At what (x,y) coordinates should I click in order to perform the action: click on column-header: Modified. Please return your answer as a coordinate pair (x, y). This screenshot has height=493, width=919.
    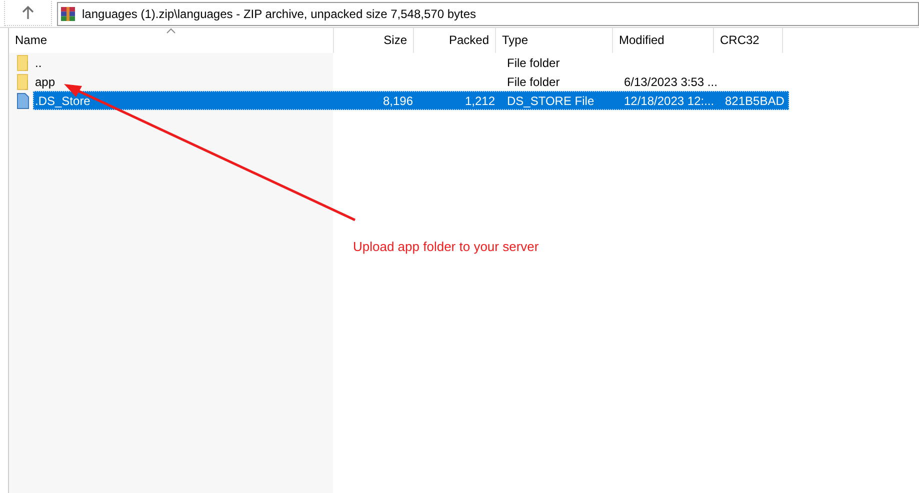
    Looking at the image, I should click on (663, 40).